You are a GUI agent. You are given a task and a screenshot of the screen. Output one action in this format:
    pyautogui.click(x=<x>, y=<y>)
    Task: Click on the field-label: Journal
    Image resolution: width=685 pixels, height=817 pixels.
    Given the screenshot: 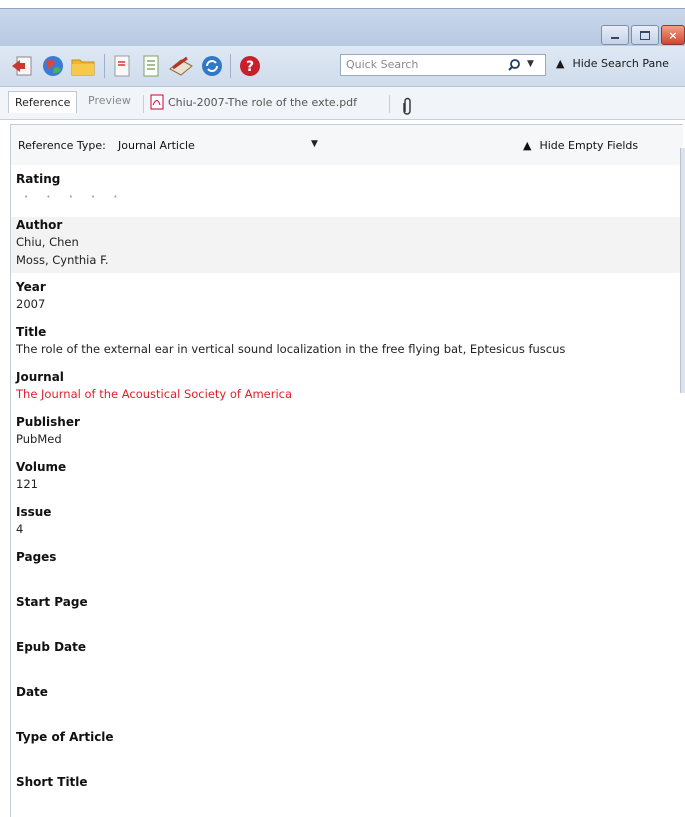 What is the action you would take?
    pyautogui.click(x=40, y=377)
    